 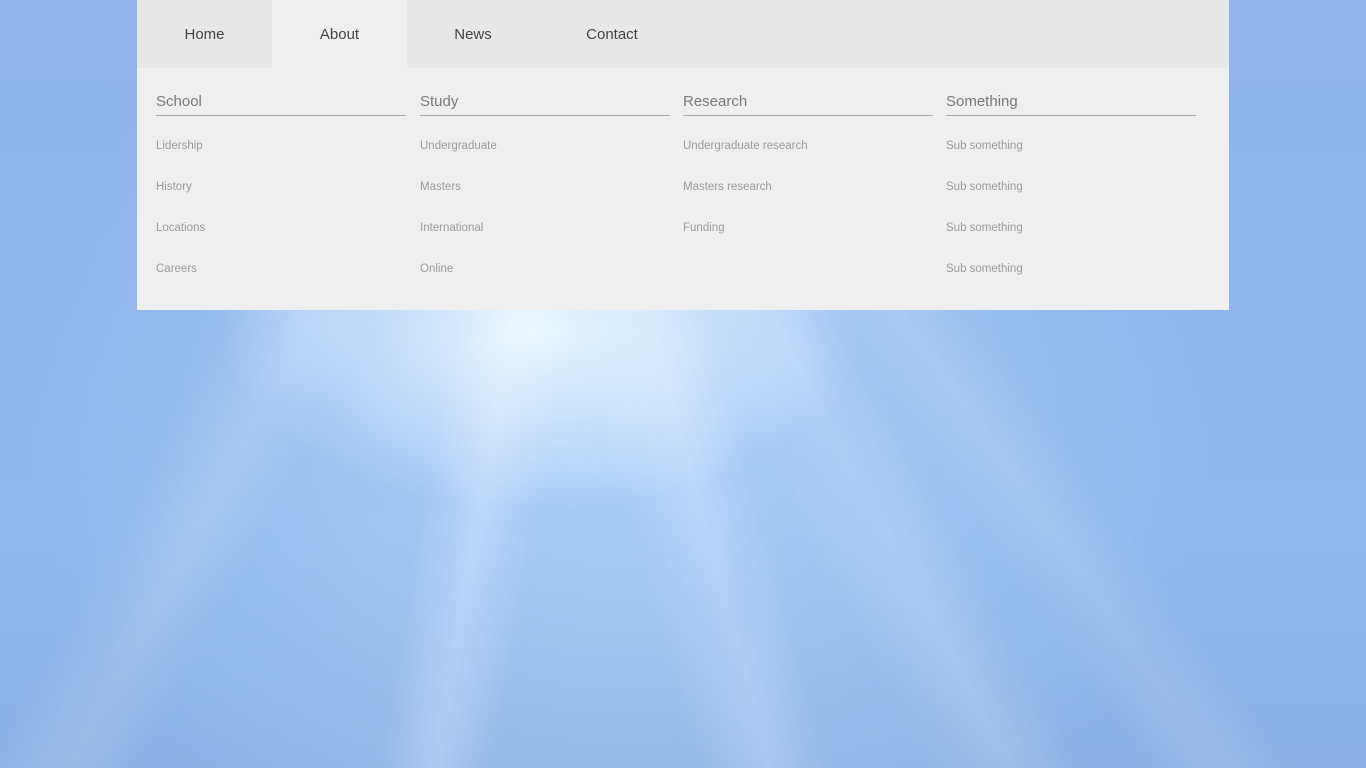 I want to click on menu-list-school: Lidership History Locations Careers, so click(x=281, y=220).